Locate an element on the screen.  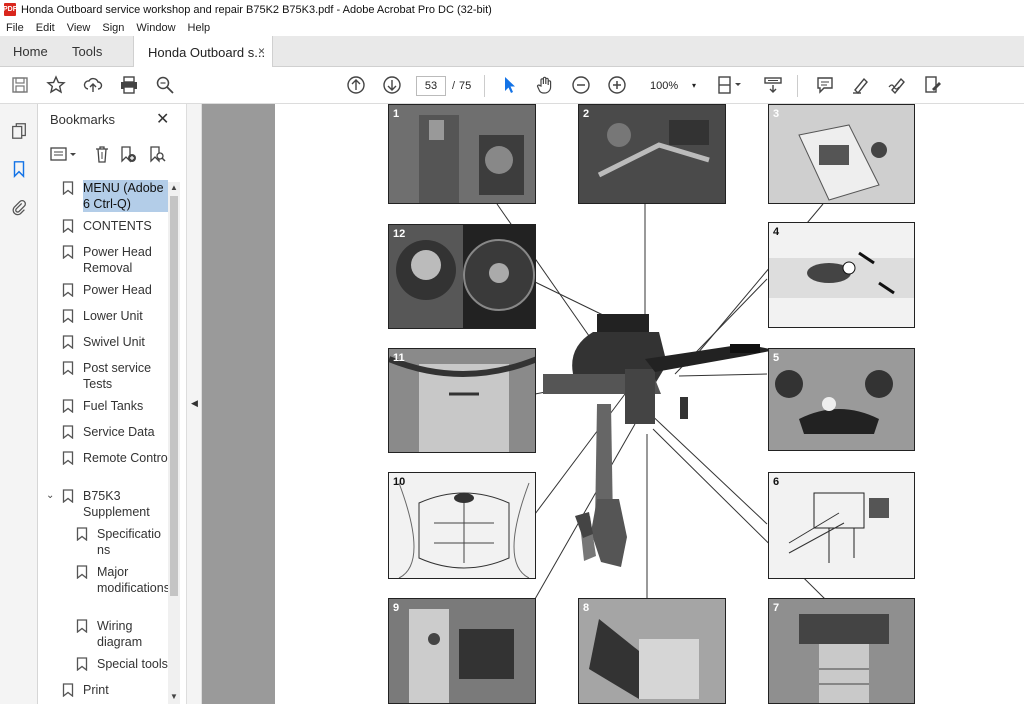
bookmark-item: Major modifications is located at coordinates (122, 580).